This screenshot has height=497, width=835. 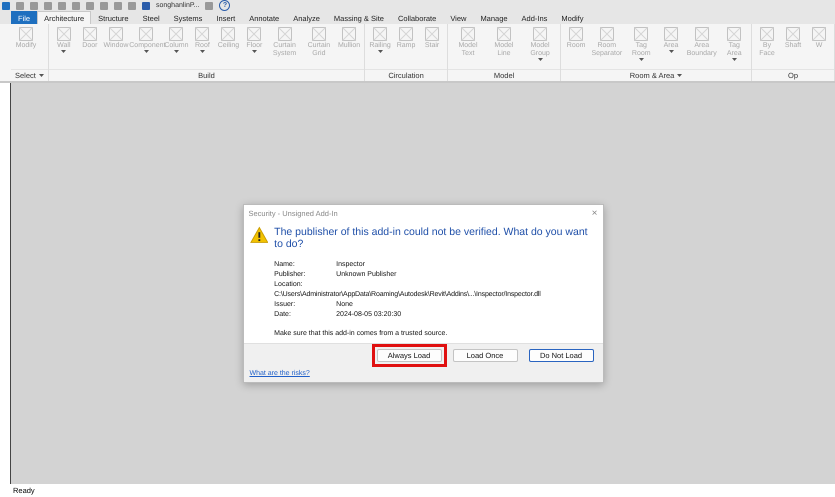 I want to click on close-button: ×, so click(x=595, y=213).